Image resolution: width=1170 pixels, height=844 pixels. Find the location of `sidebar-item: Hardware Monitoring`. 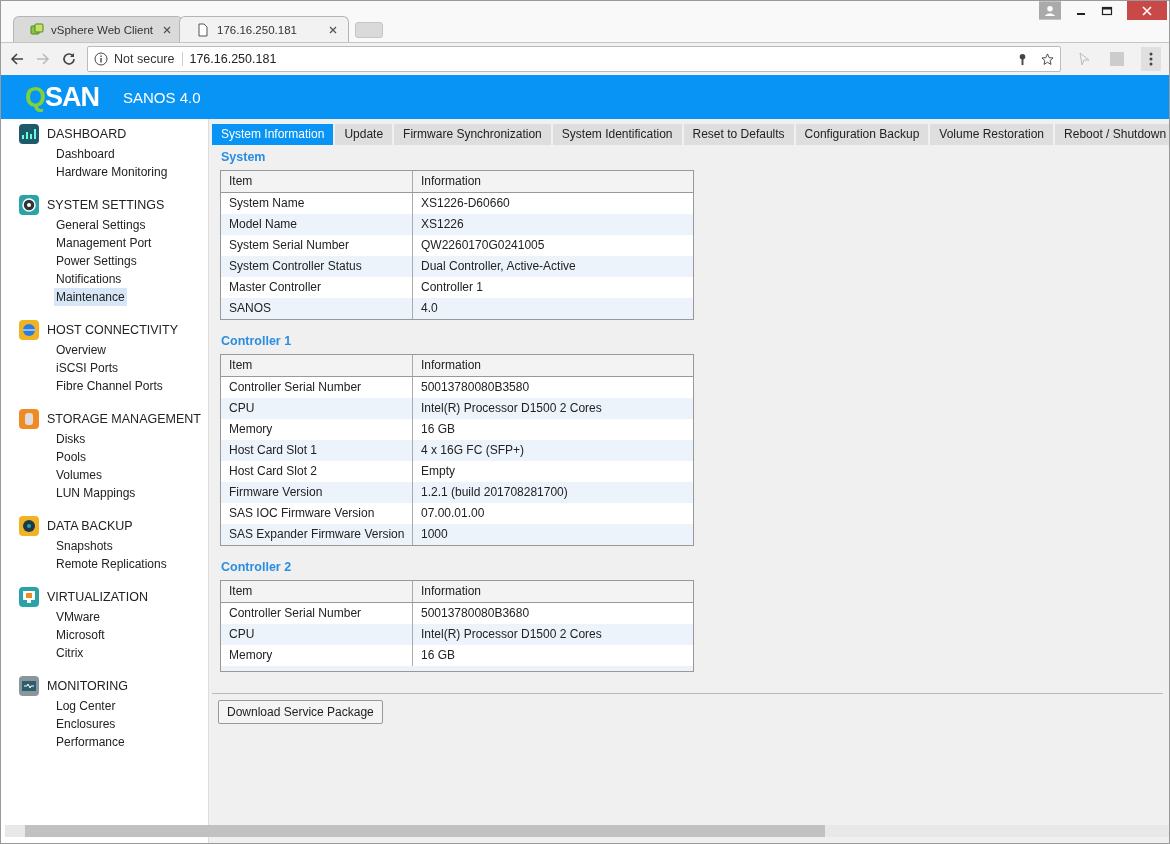

sidebar-item: Hardware Monitoring is located at coordinates (112, 172).